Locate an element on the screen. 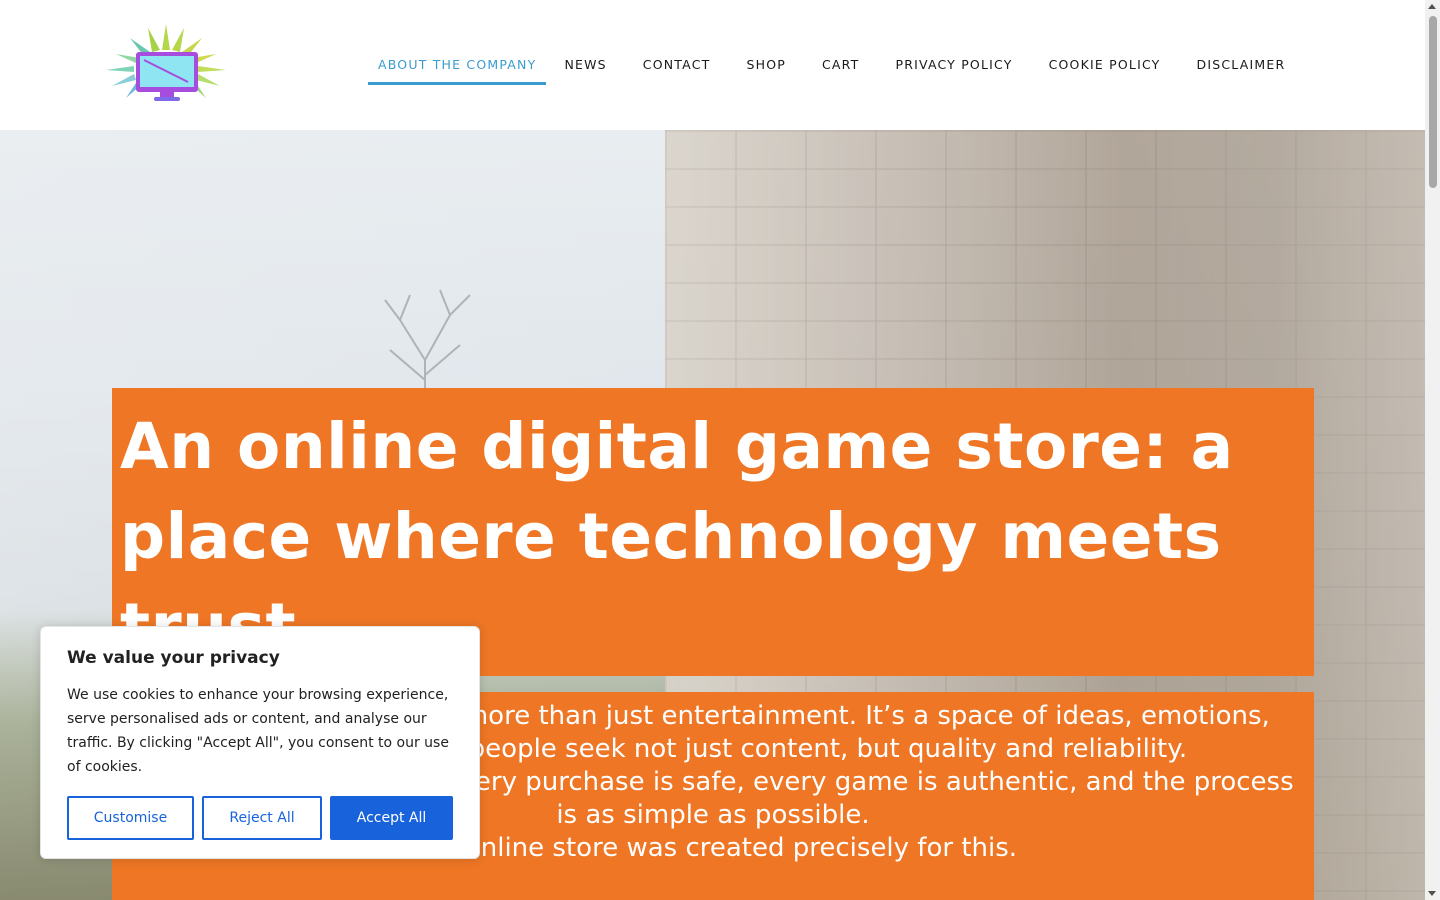  cookie-title: We value your privacy is located at coordinates (173, 658).